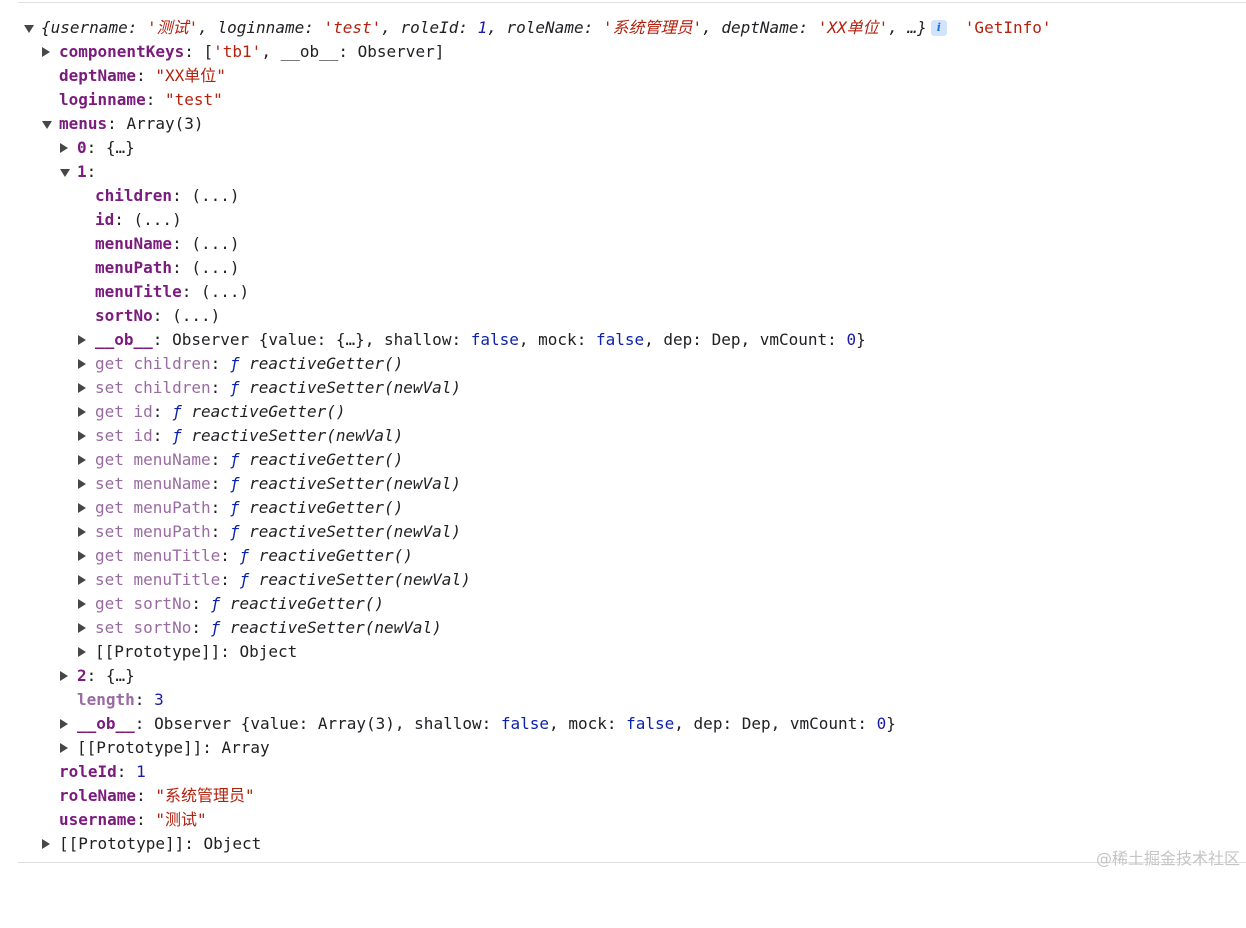  Describe the element at coordinates (623, 412) in the screenshot. I see `accessor-row: get id: ƒ reactiveGetter()` at that location.